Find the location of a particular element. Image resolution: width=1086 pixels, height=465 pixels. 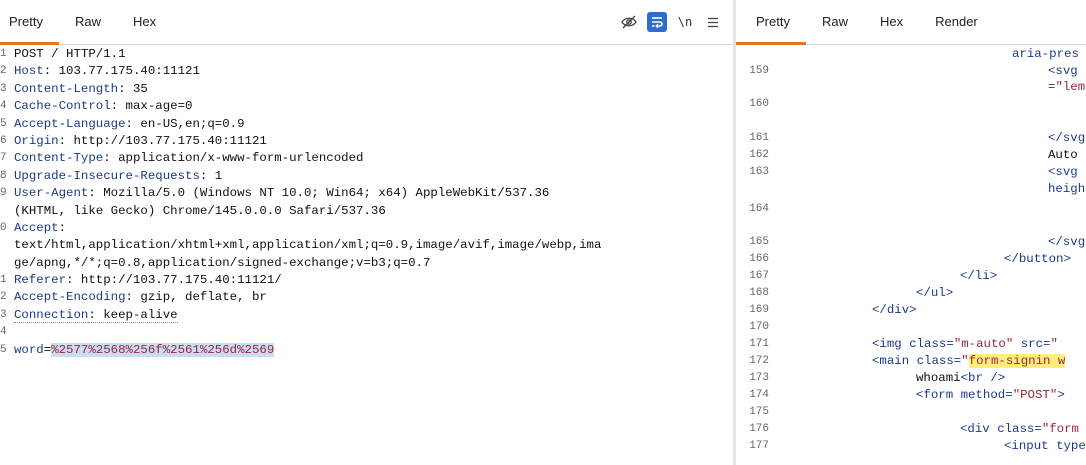

word-wrap-icon is located at coordinates (657, 22).